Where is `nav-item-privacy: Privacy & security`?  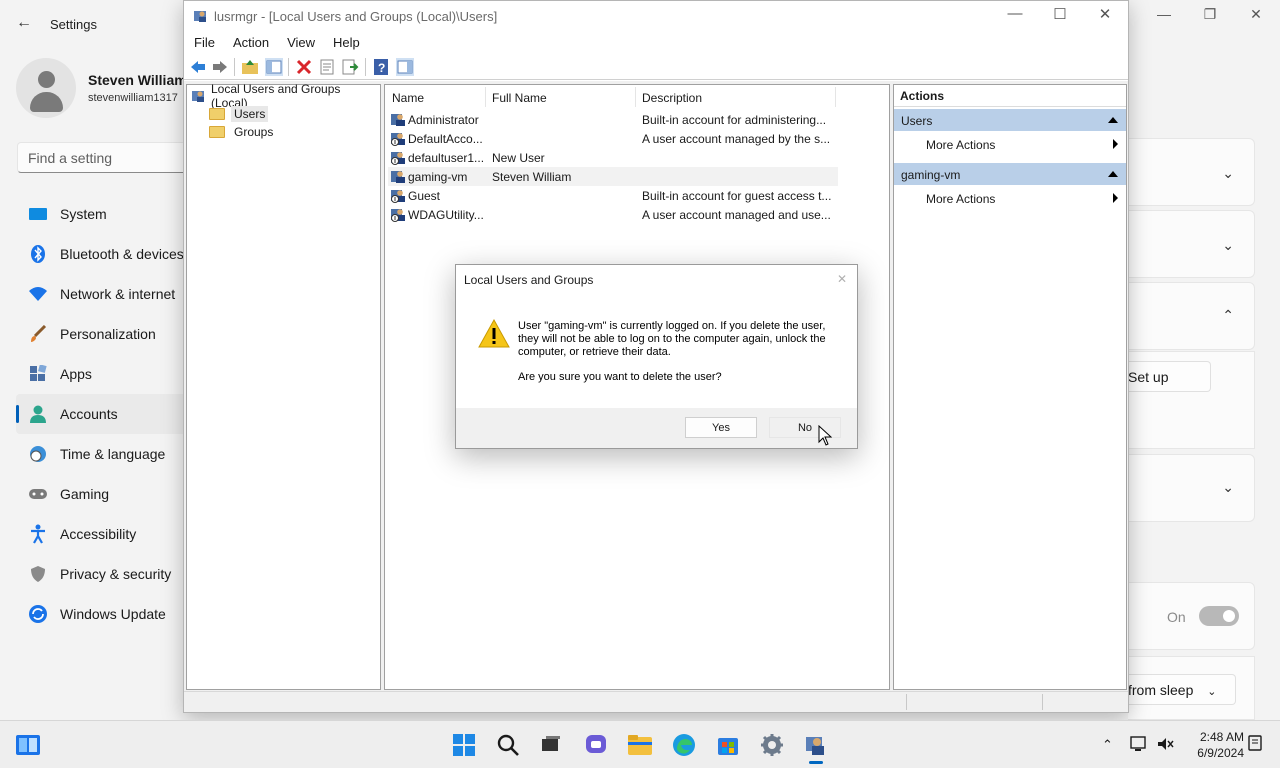 nav-item-privacy: Privacy & security is located at coordinates (101, 574).